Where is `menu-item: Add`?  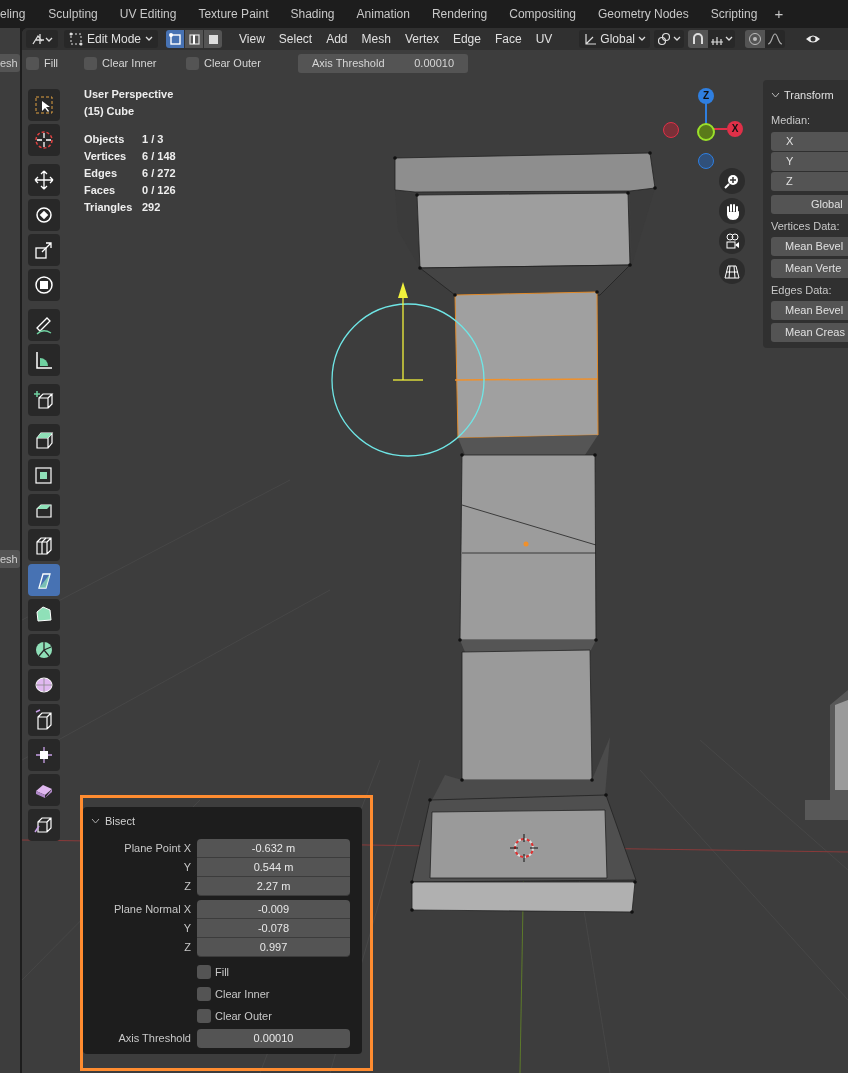
menu-item: Add is located at coordinates (337, 39).